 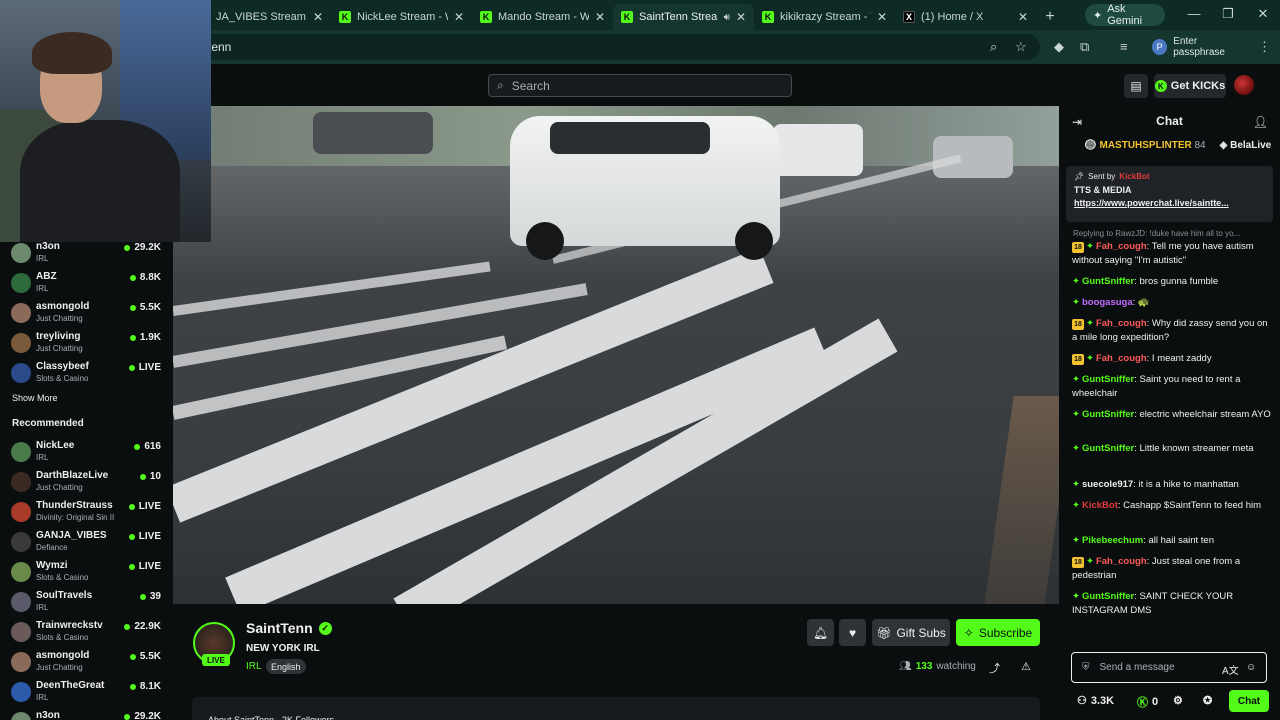 What do you see at coordinates (1137, 667) in the screenshot?
I see `chat-input-placeholder: Send a message` at bounding box center [1137, 667].